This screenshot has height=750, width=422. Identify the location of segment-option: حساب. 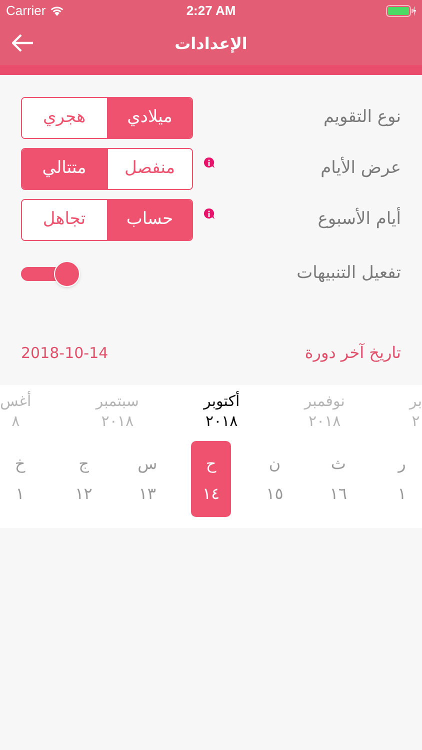
(150, 220).